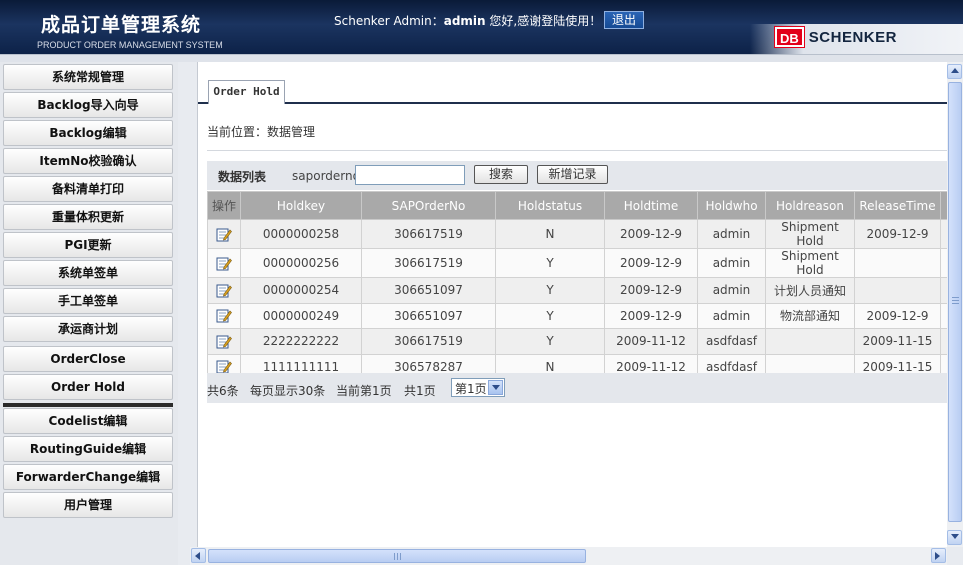  Describe the element at coordinates (88, 387) in the screenshot. I see `sidebar-item-order-hold: Order Hold` at that location.